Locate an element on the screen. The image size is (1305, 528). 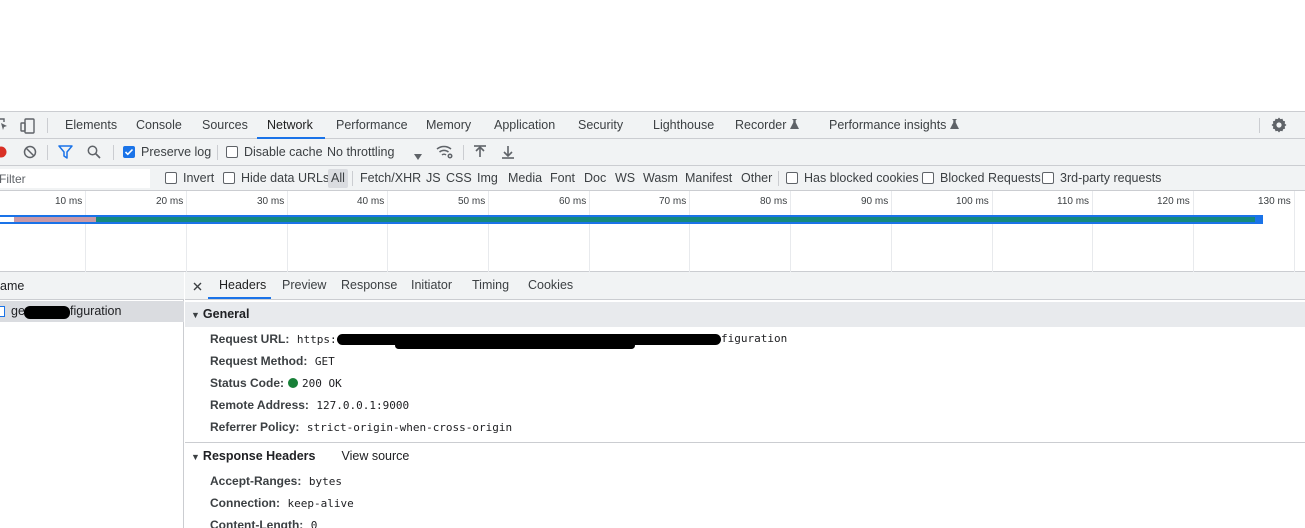
request-url-value-start: https: is located at coordinates (316, 339).